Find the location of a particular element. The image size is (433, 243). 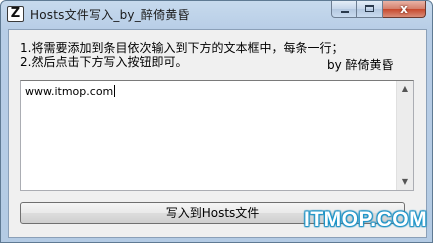

maximize-icon is located at coordinates (369, 8).